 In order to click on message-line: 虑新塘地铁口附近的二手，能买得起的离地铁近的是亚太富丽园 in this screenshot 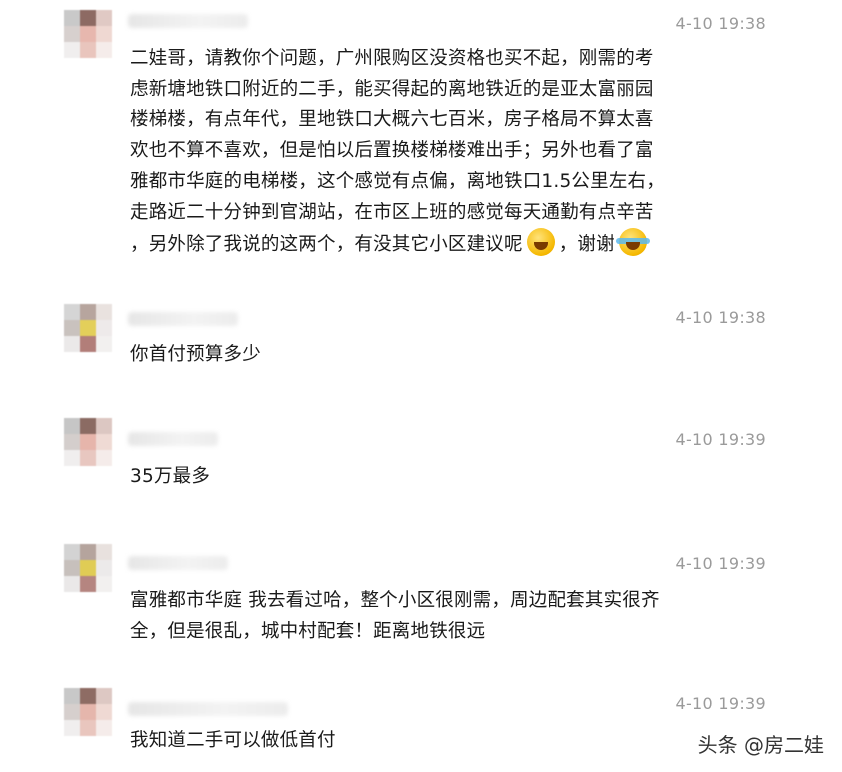, I will do `click(392, 89)`.